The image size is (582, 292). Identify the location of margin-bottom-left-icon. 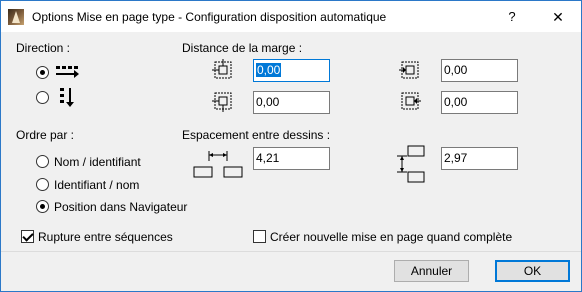
(222, 102).